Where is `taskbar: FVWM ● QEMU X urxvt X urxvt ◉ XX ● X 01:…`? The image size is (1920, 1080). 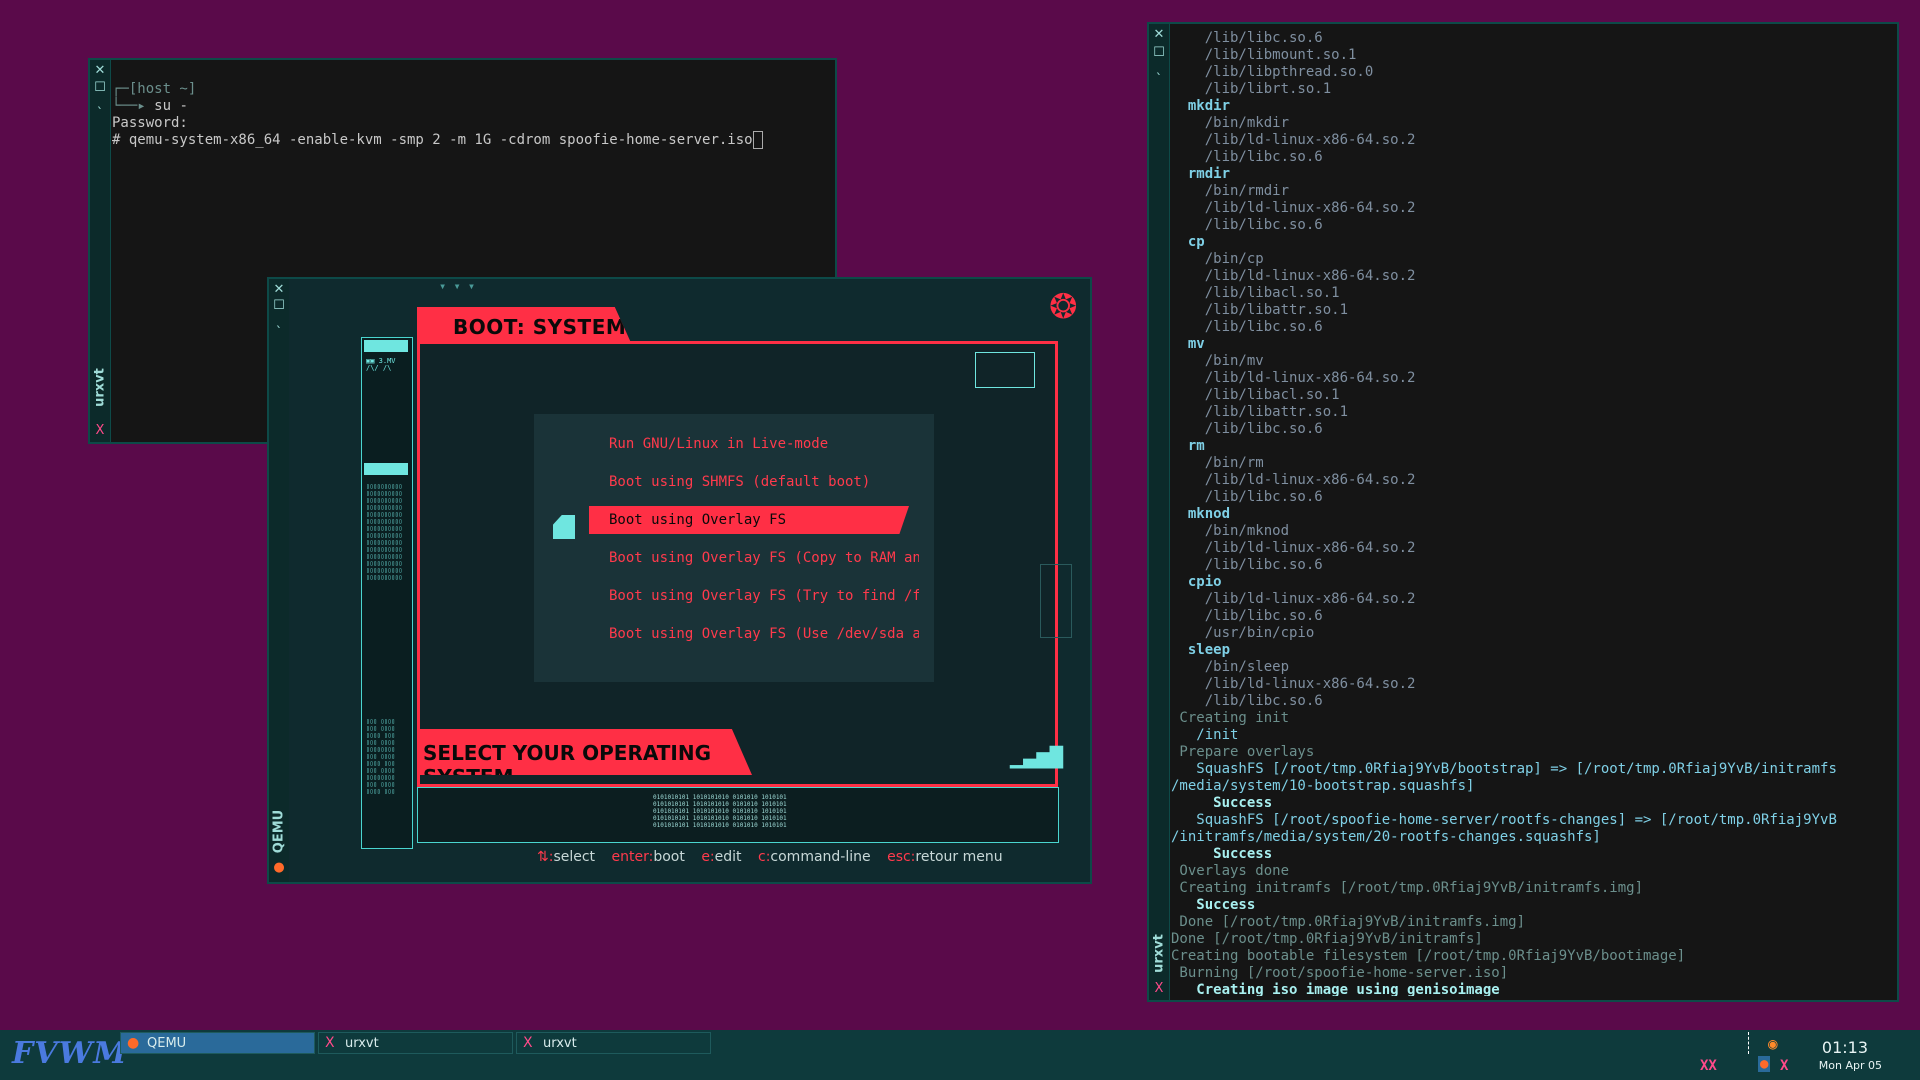 taskbar: FVWM ● QEMU X urxvt X urxvt ◉ XX ● X 01:… is located at coordinates (960, 1055).